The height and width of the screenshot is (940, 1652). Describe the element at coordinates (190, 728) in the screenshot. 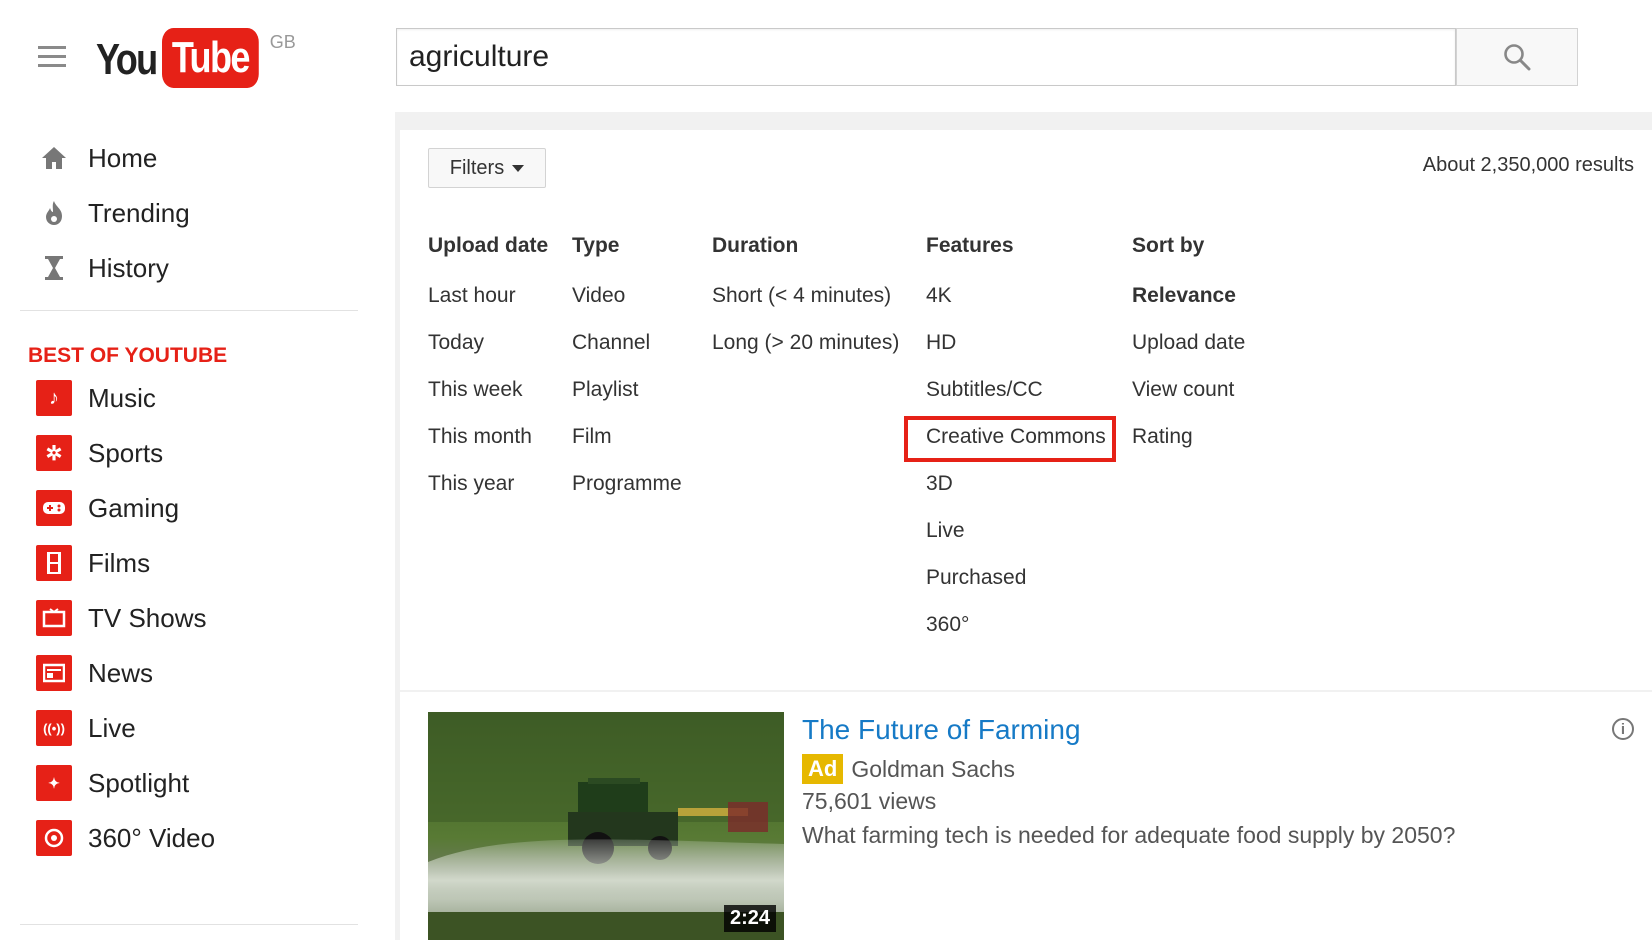

I see `sidebar-item-live: ((•)) Live` at that location.